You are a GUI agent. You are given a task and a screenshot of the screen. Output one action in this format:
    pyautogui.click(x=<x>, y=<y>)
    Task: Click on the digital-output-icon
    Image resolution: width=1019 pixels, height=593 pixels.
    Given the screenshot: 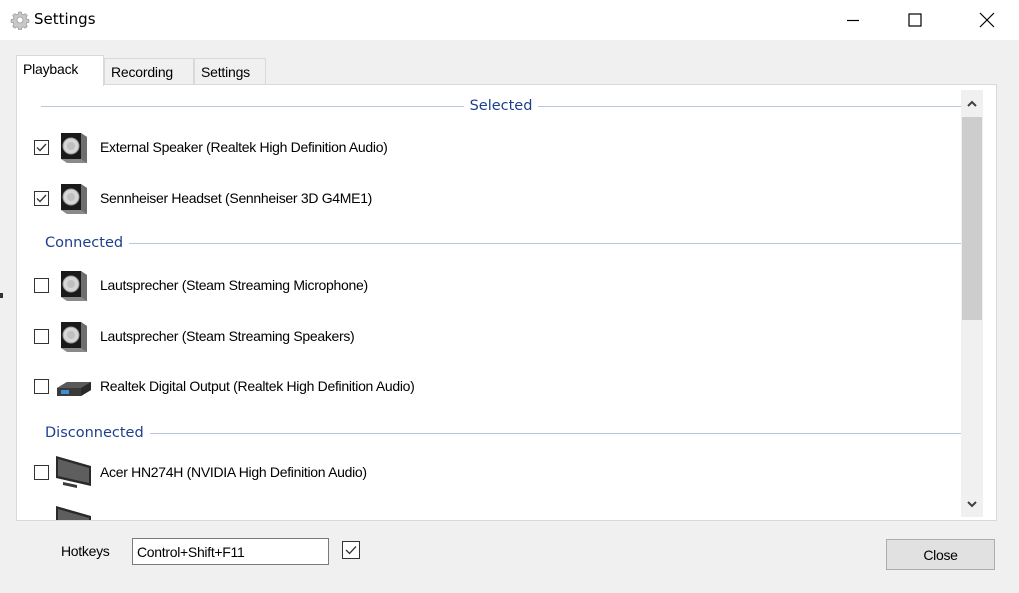 What is the action you would take?
    pyautogui.click(x=74, y=389)
    